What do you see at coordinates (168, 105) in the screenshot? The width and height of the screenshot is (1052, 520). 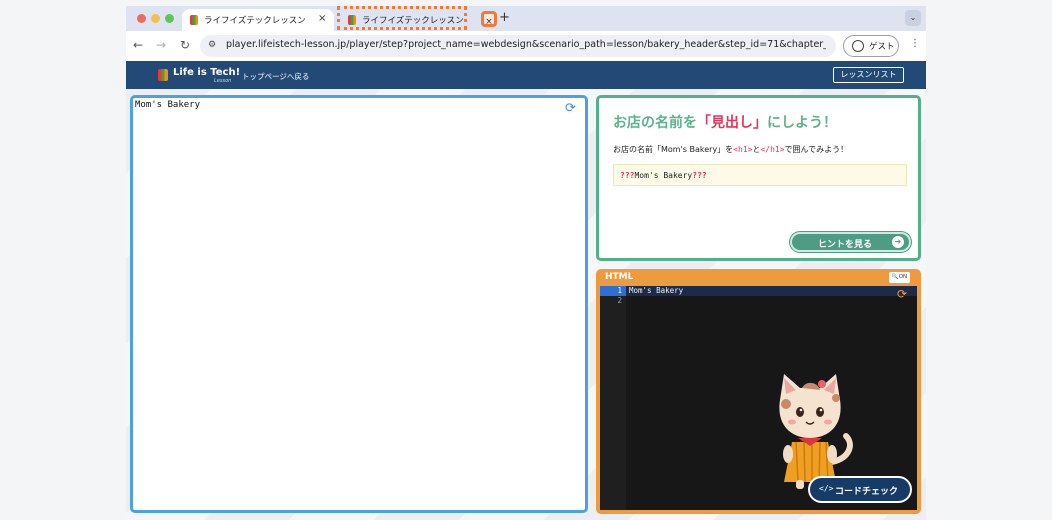 I see `preview-text: Mom's Bakery` at bounding box center [168, 105].